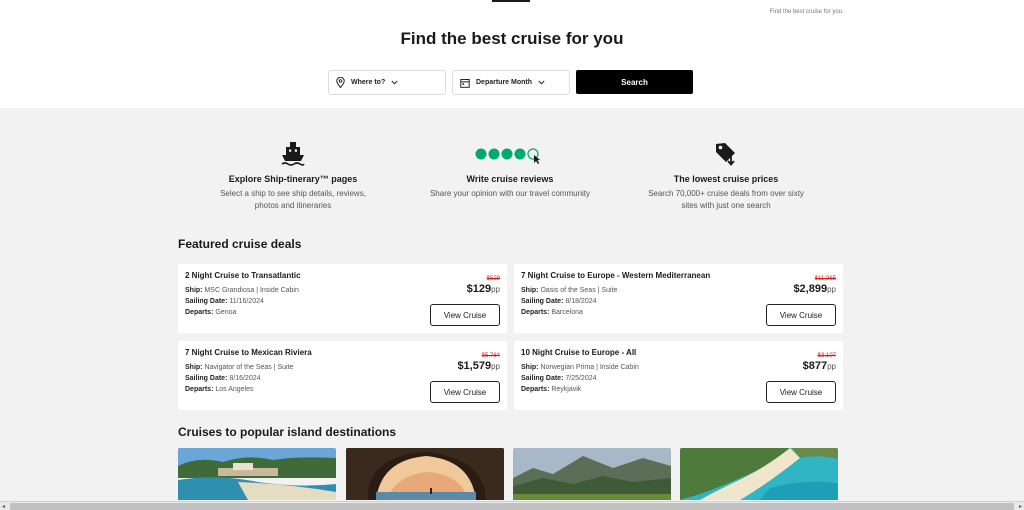 Image resolution: width=1024 pixels, height=510 pixels. I want to click on destination-image-turquoise-bay, so click(759, 474).